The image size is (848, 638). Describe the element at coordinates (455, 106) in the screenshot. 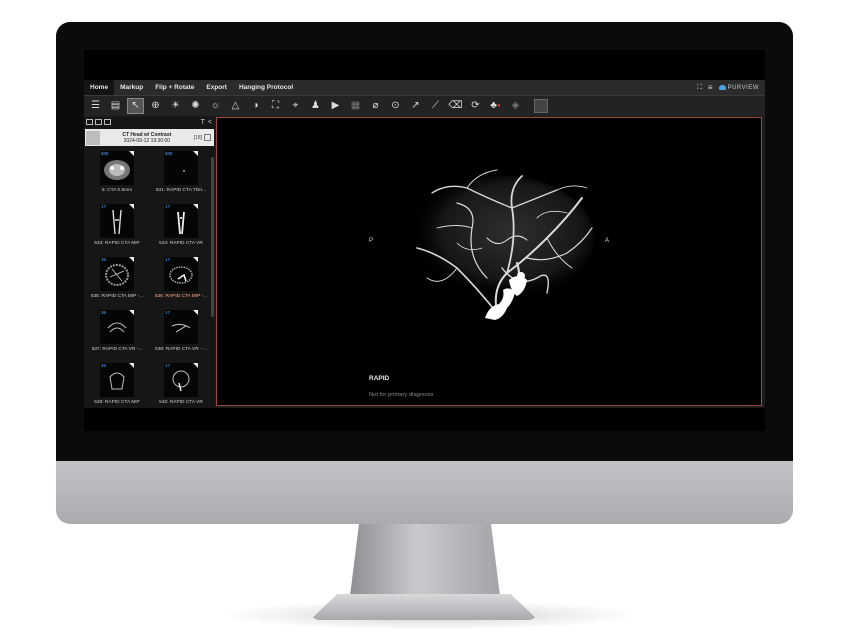

I see `eraser-icon: ⌫` at that location.